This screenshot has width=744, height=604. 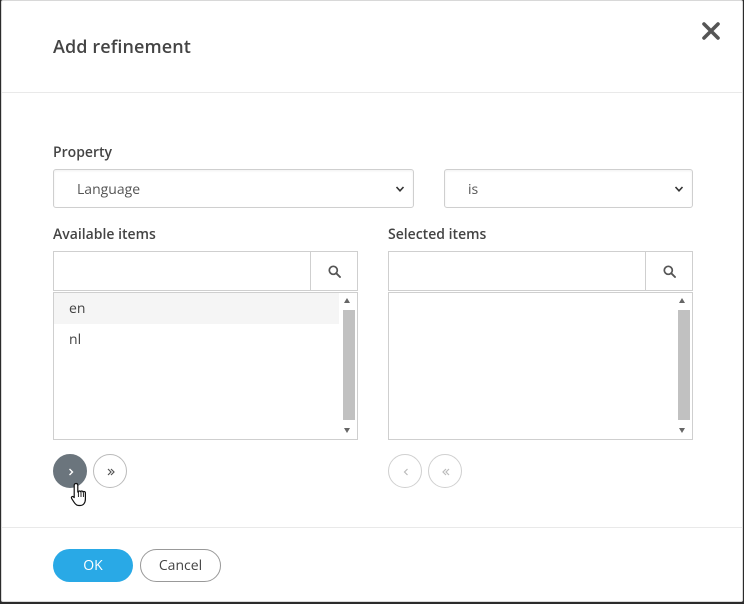 I want to click on selected-items-list, so click(x=540, y=366).